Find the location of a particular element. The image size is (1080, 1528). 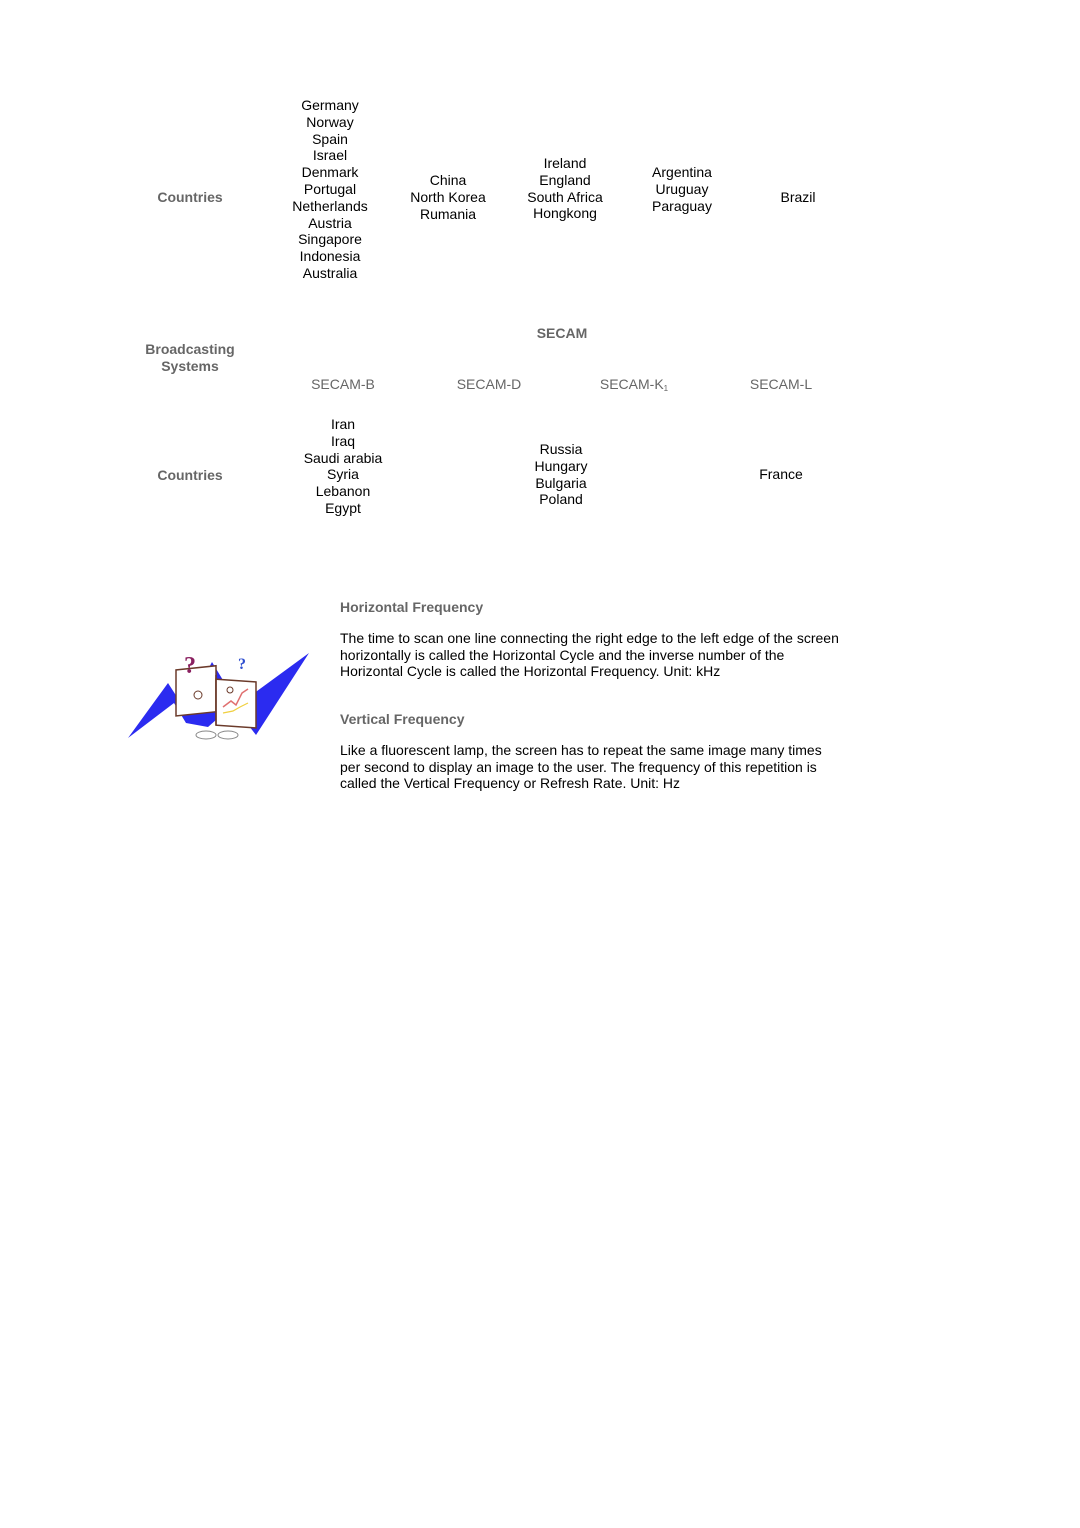

system-label: SECAM-L is located at coordinates (781, 384).